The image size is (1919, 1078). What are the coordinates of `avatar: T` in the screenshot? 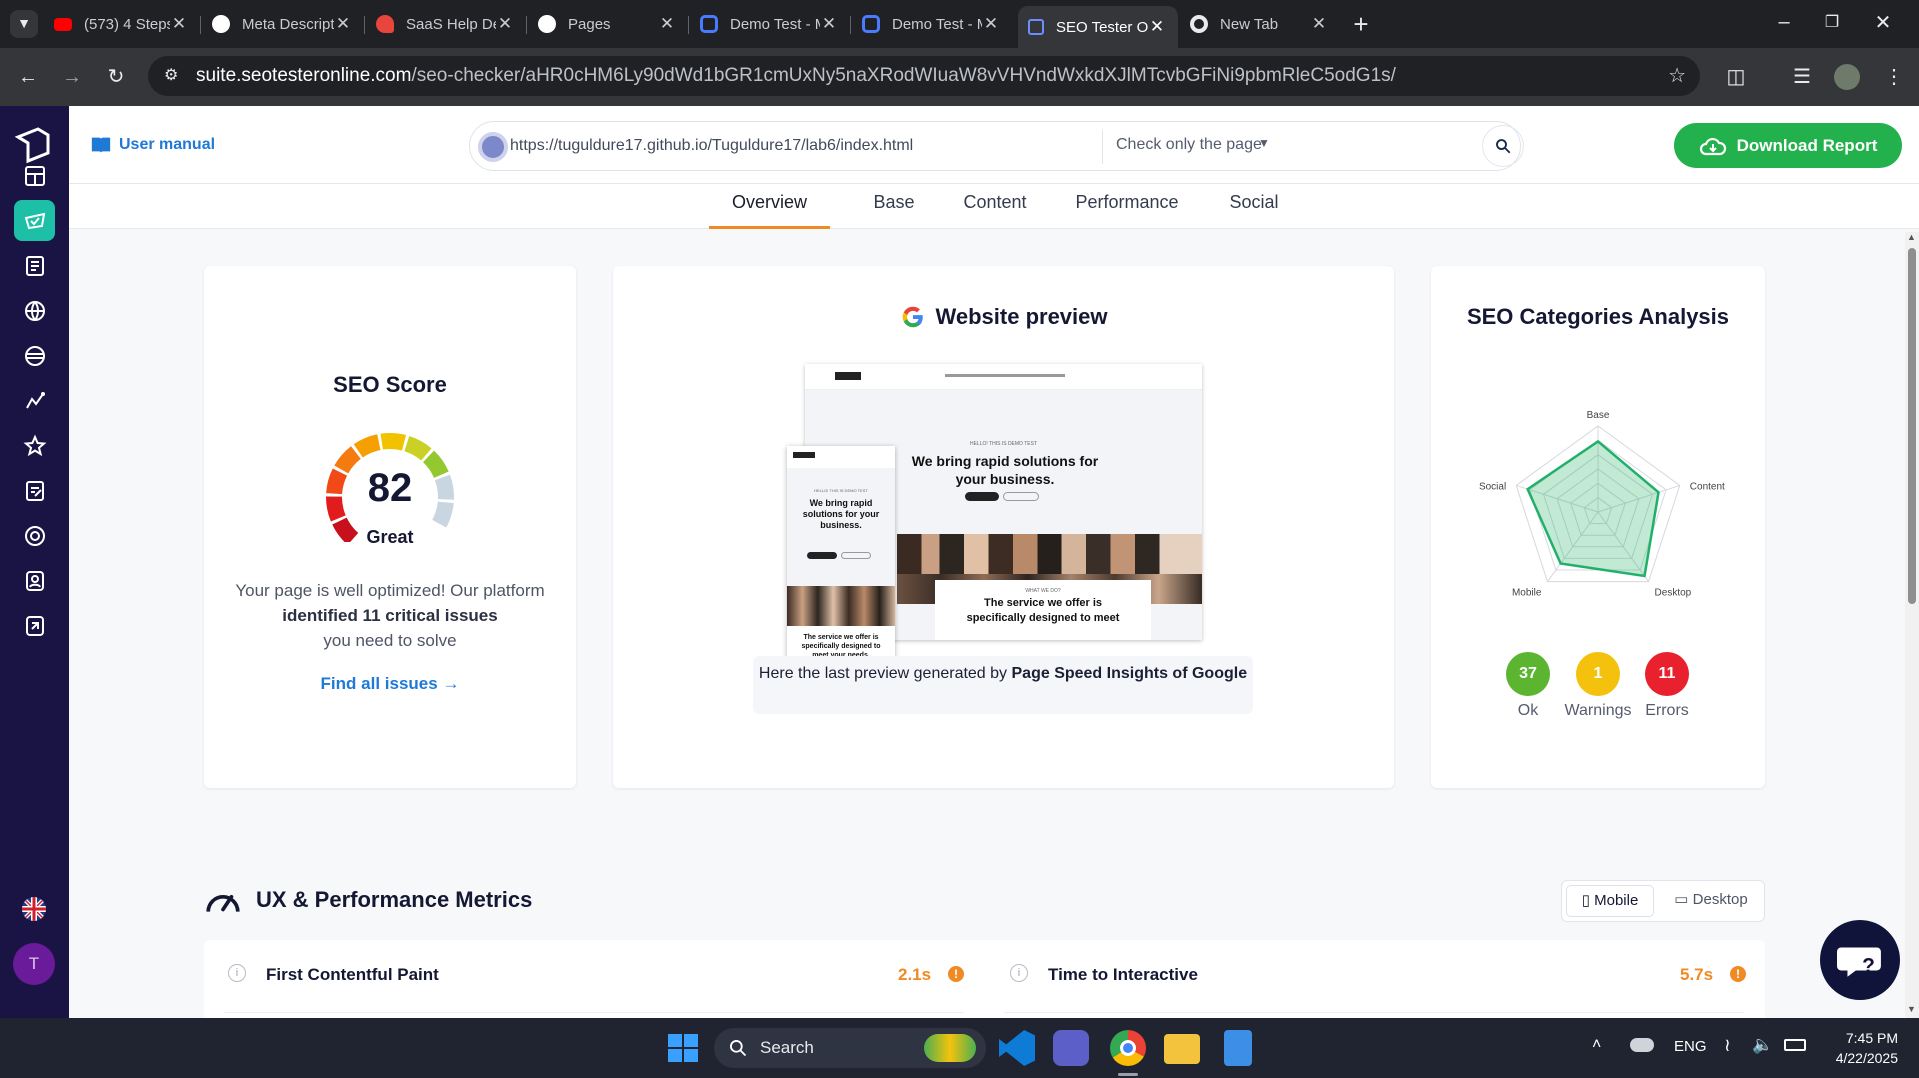 It's located at (34, 964).